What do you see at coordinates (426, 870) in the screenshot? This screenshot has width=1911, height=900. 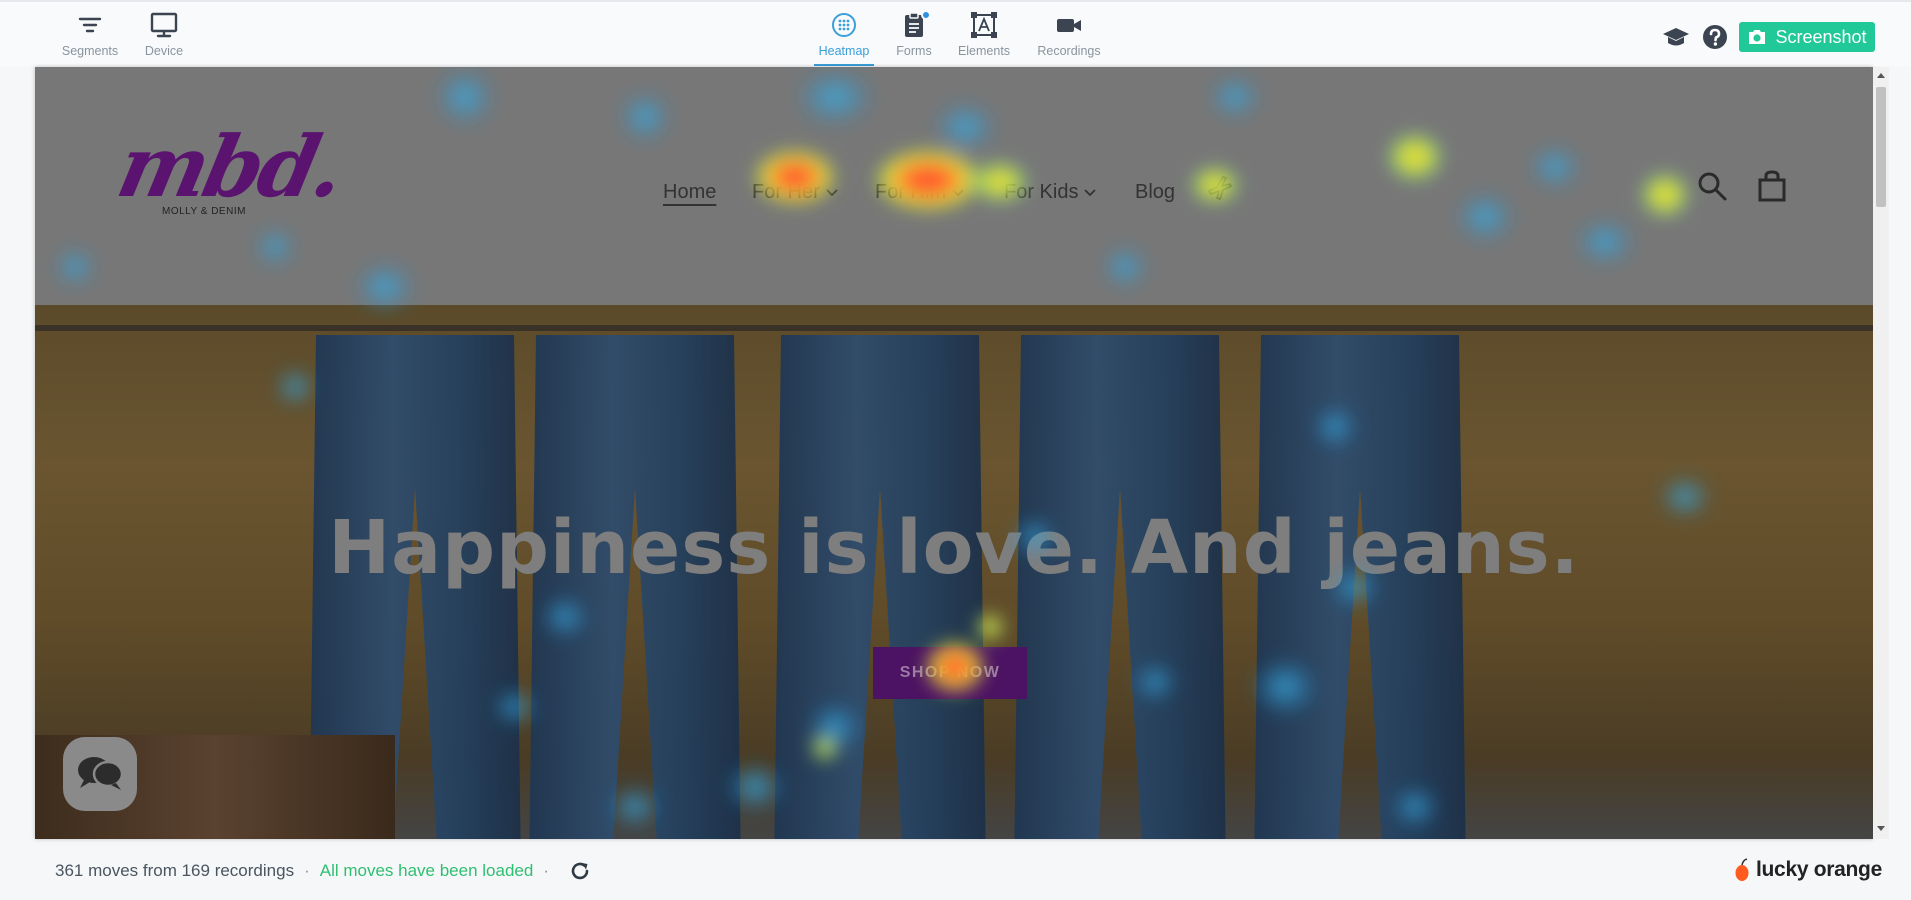 I see `loaded-status: All moves have been loaded` at bounding box center [426, 870].